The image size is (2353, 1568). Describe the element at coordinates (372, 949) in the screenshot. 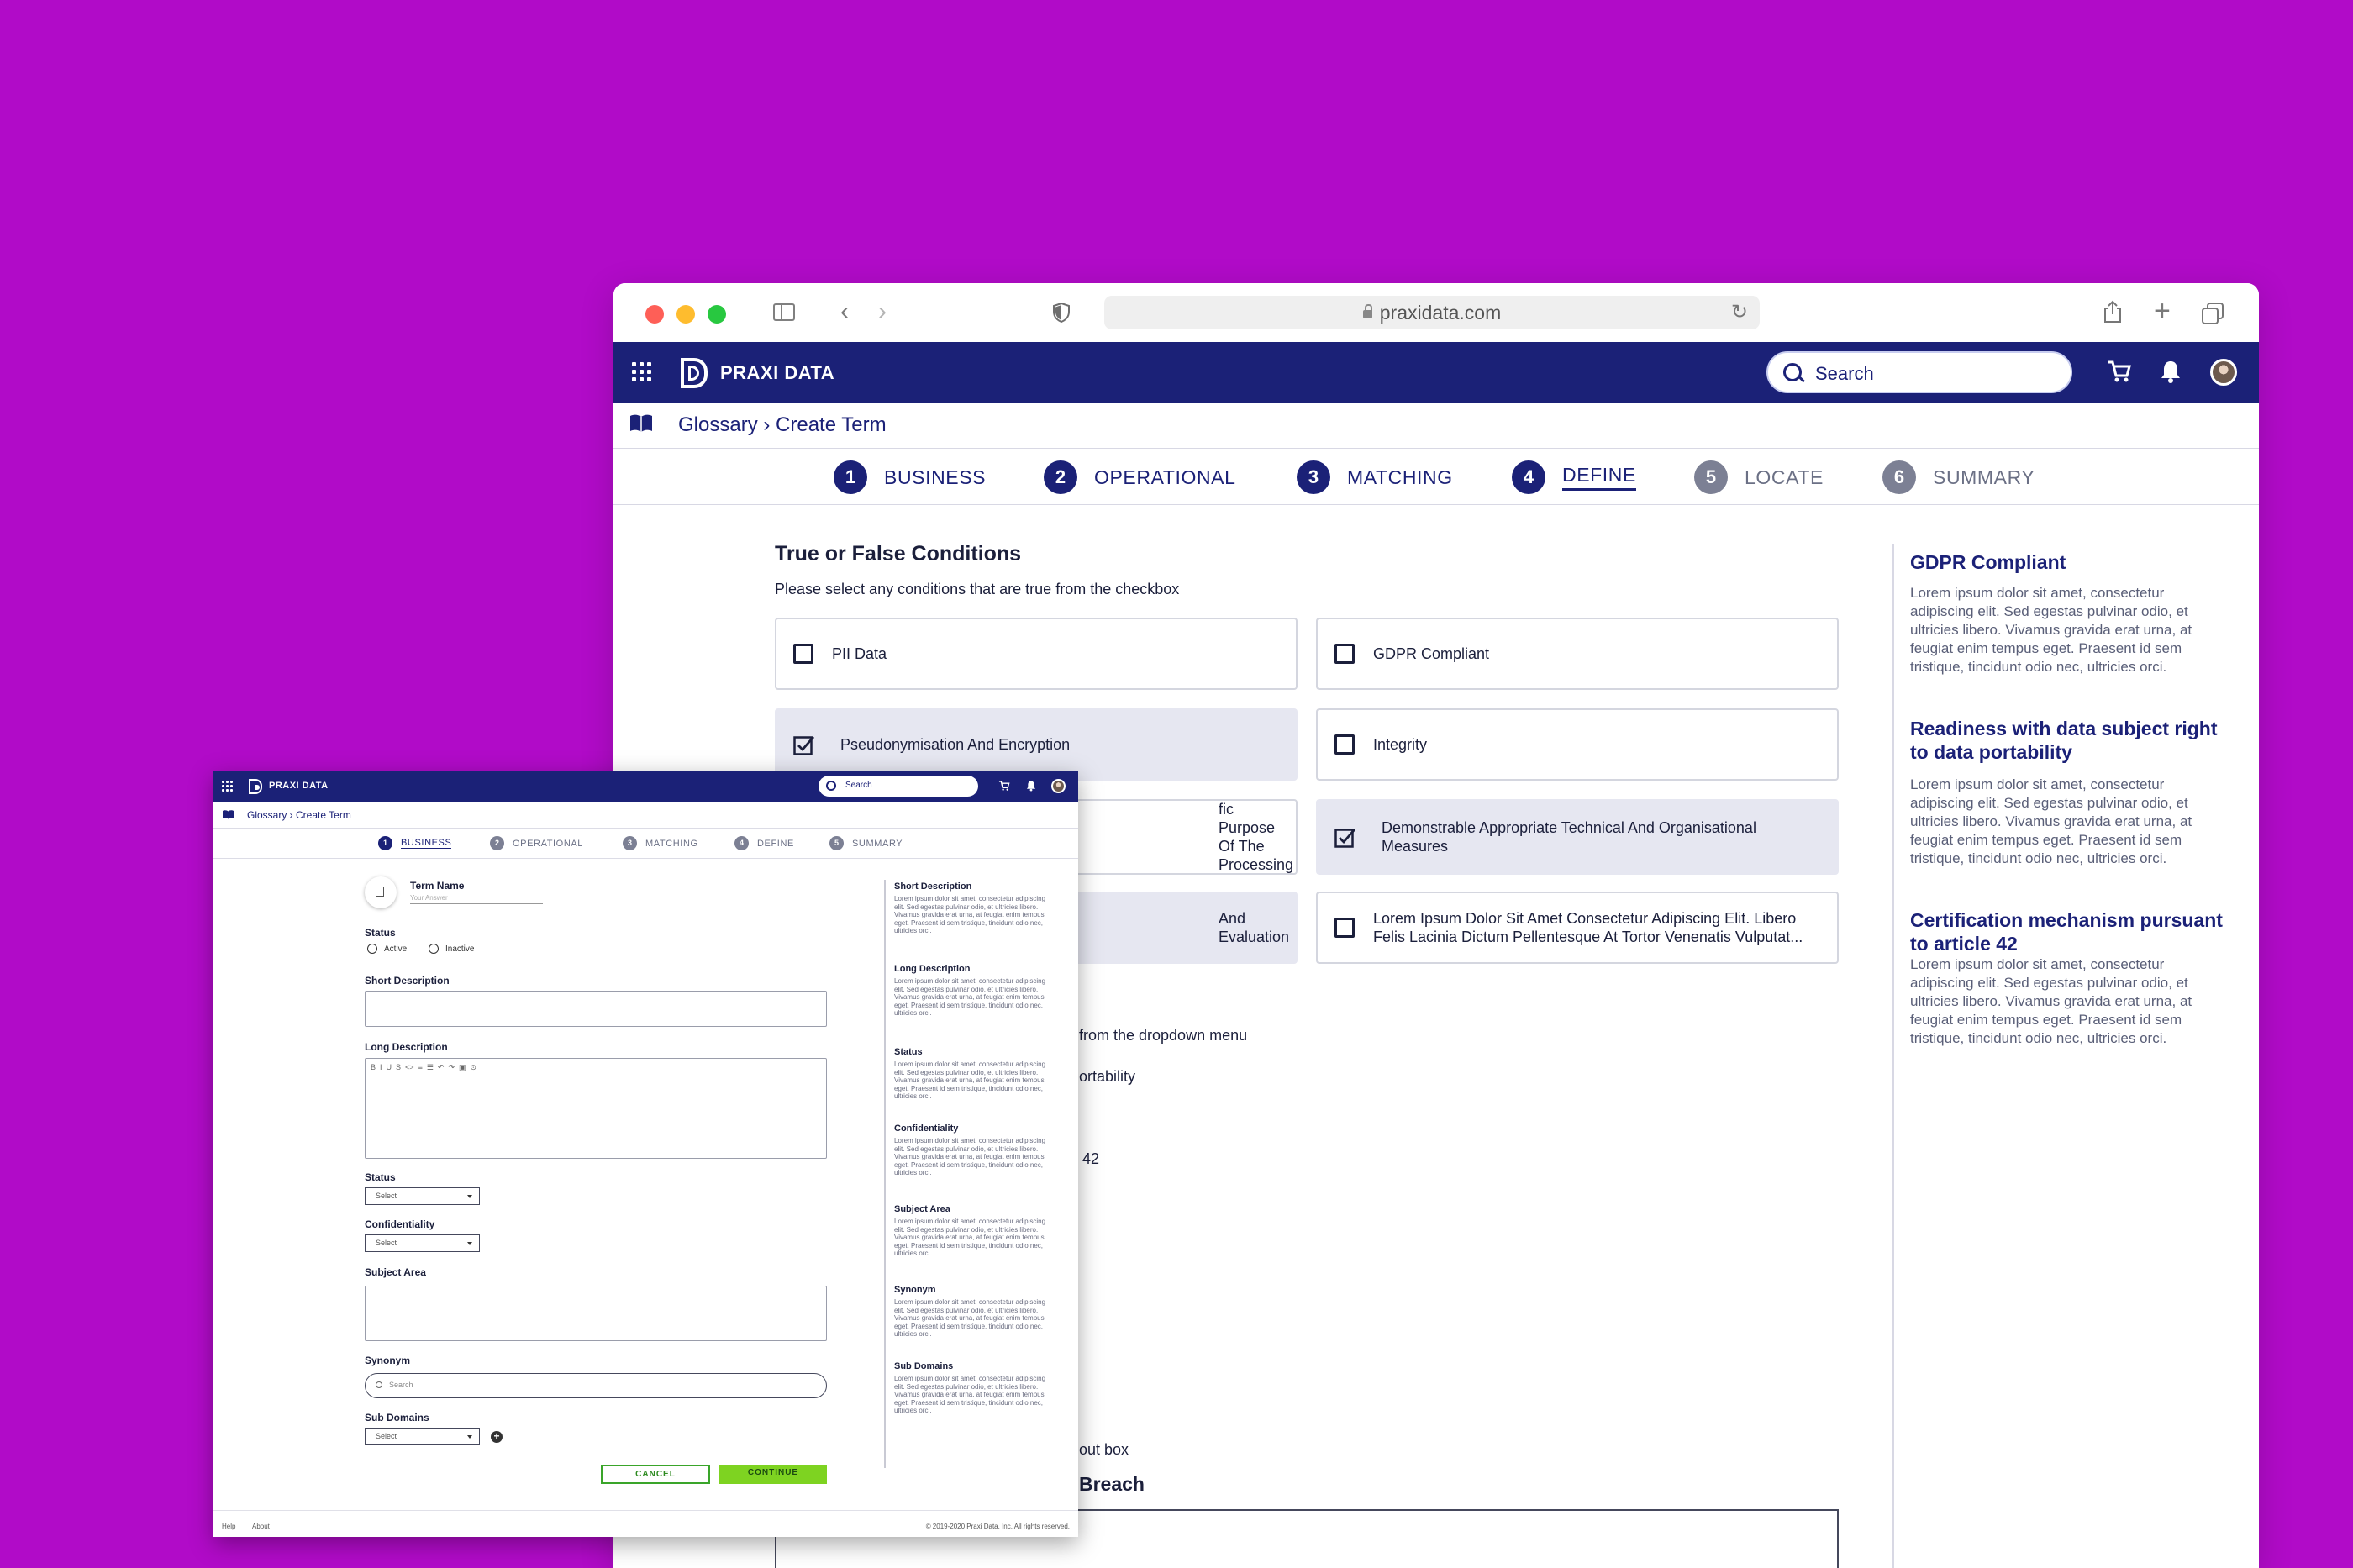

I see `radio-active` at that location.